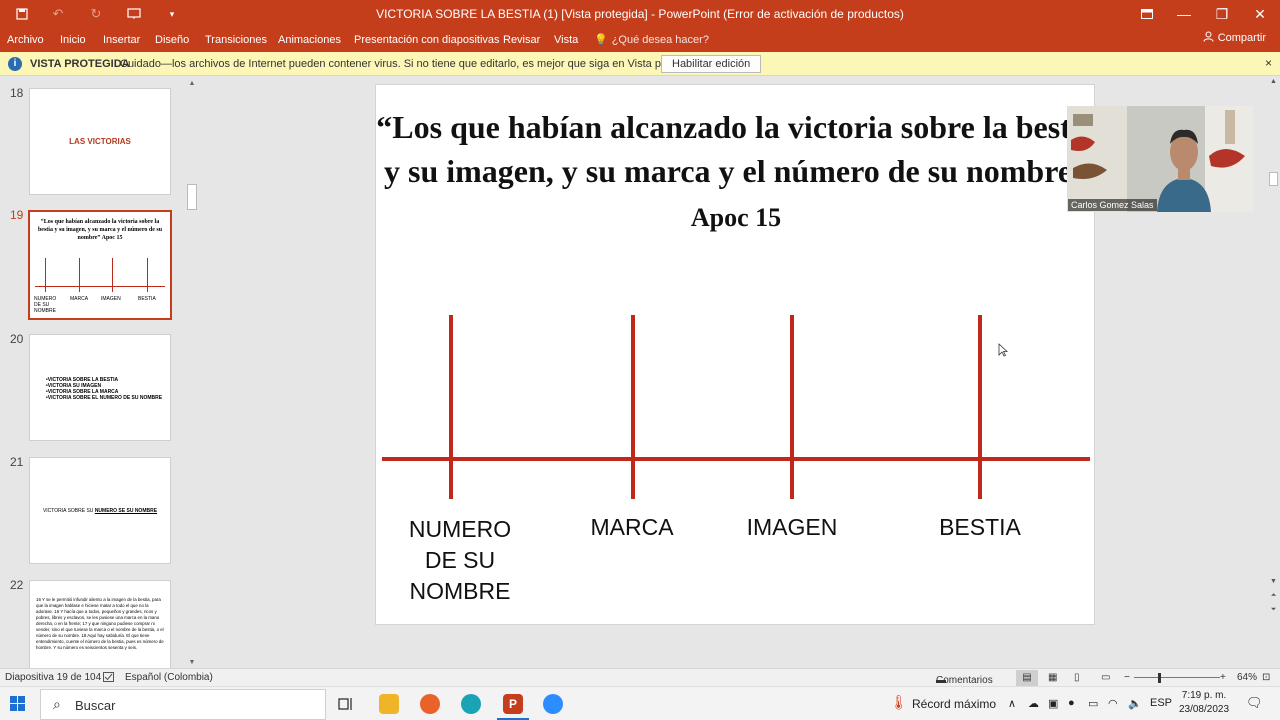 The height and width of the screenshot is (720, 1280). I want to click on thumbnail-scrollbar: ▲ ▼, so click(192, 373).